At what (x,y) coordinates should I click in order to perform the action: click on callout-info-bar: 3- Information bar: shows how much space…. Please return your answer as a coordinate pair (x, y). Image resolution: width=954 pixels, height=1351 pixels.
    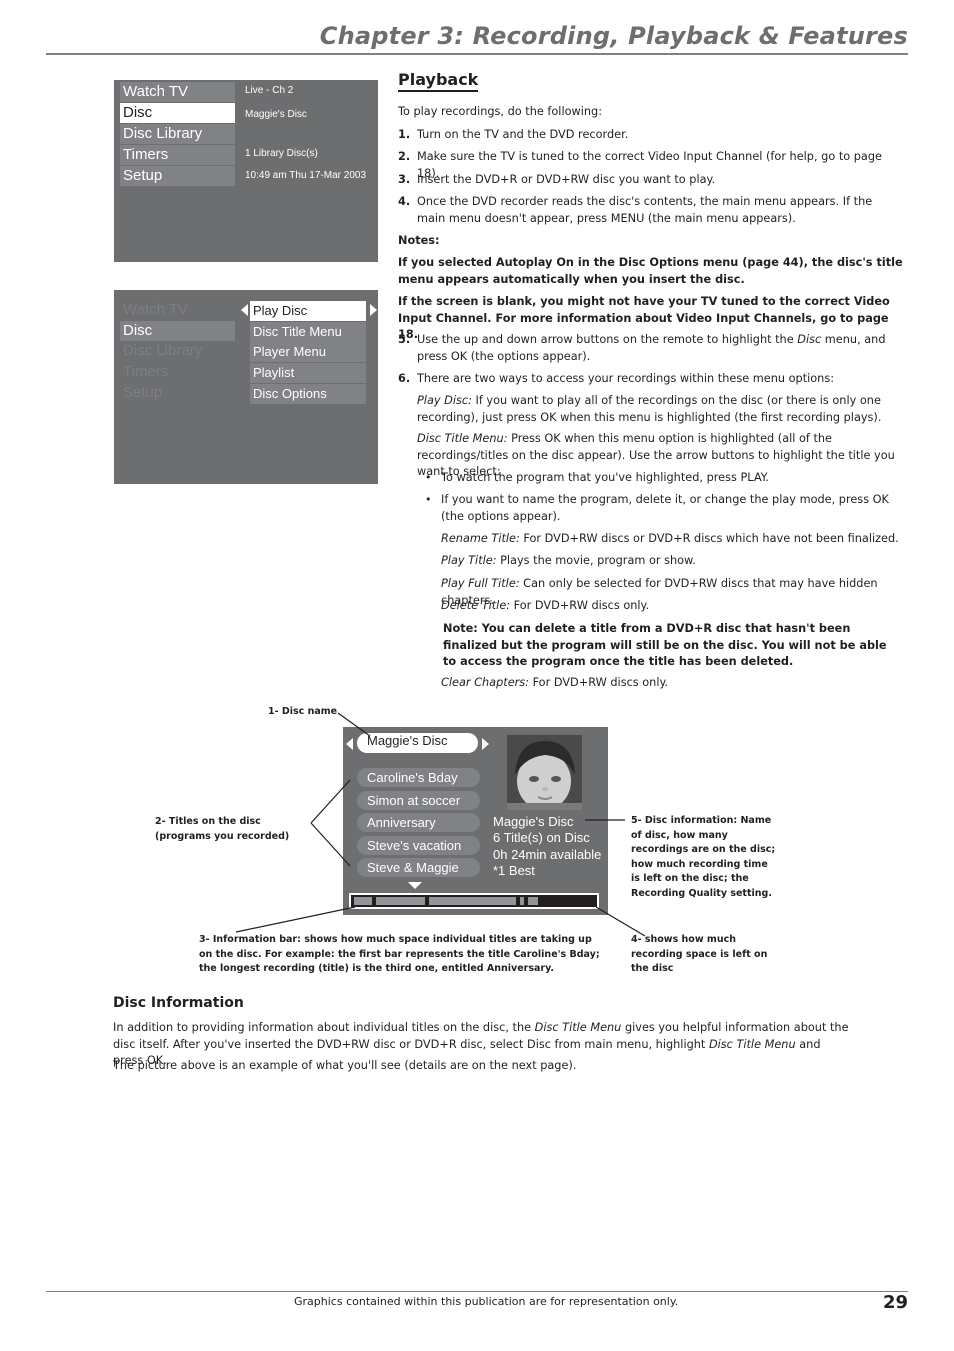
    Looking at the image, I should click on (399, 954).